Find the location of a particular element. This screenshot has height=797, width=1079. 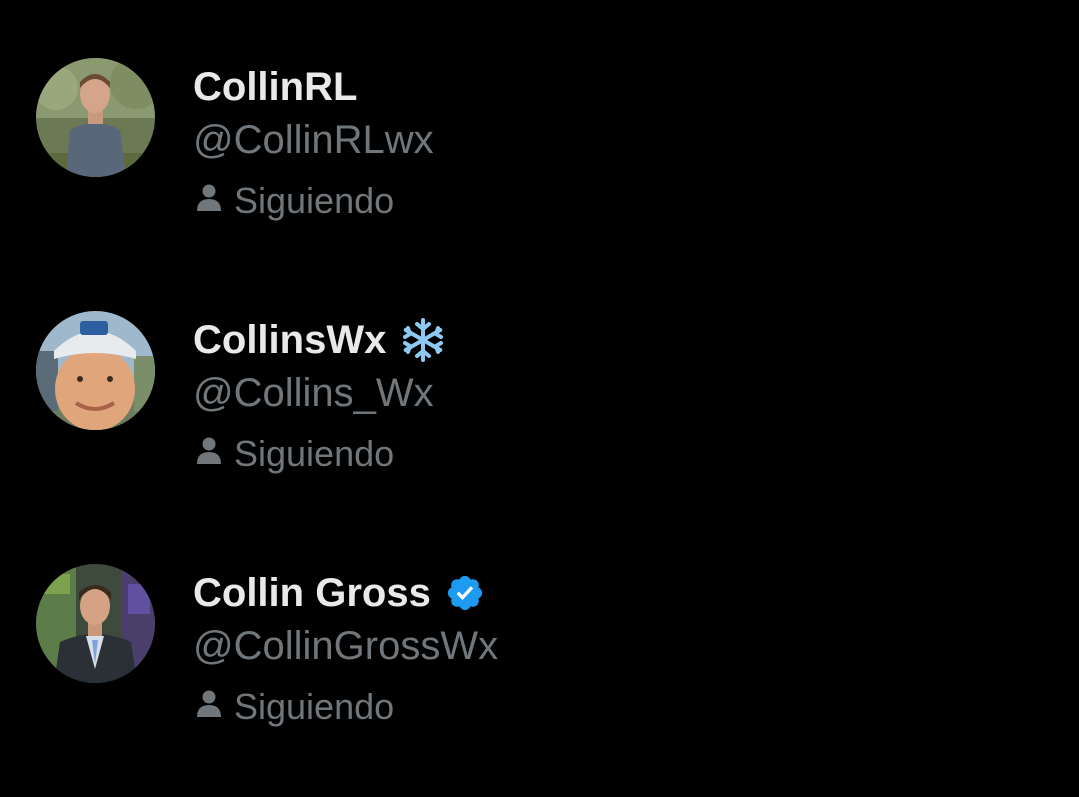

user-handle: @Collins_Wx is located at coordinates (313, 393).